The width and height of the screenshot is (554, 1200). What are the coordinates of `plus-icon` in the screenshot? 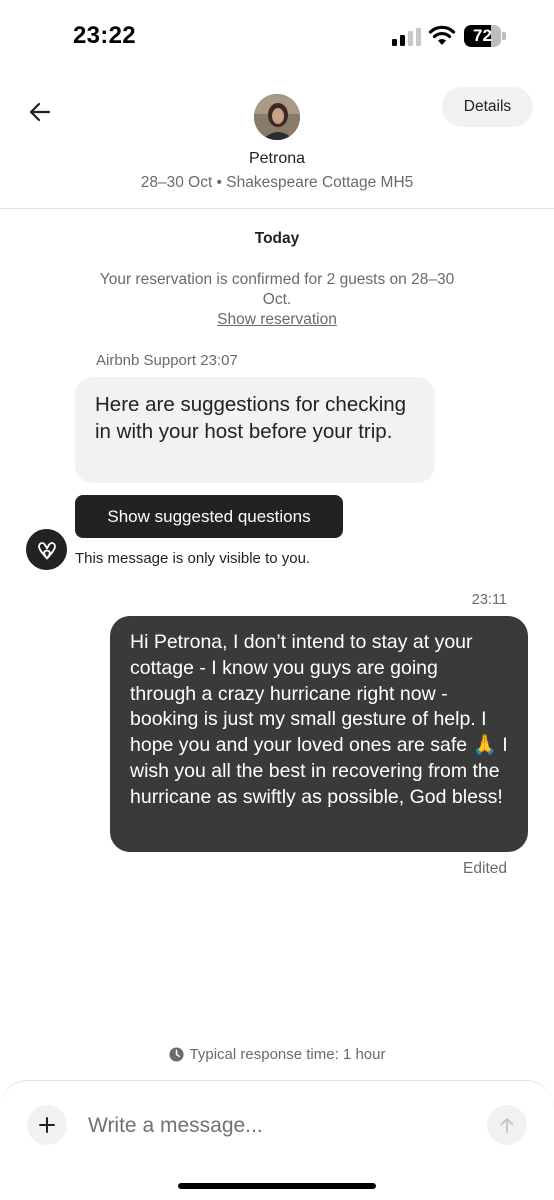 It's located at (47, 1125).